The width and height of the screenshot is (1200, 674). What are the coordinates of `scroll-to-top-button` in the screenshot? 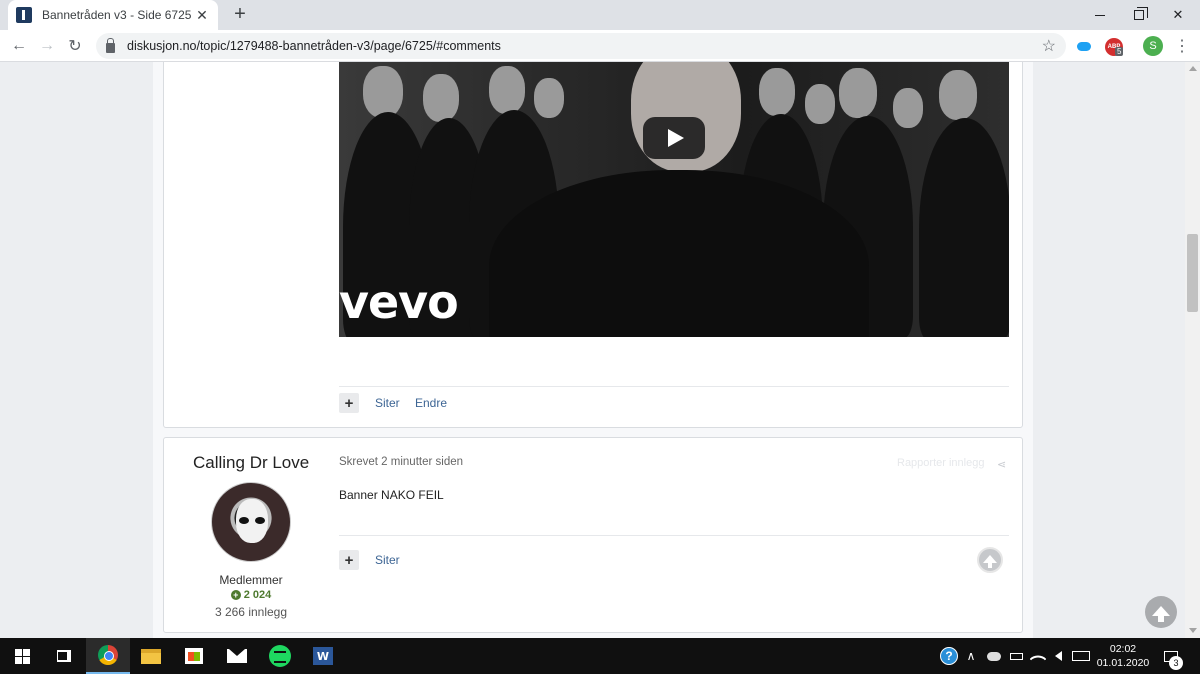 It's located at (1161, 612).